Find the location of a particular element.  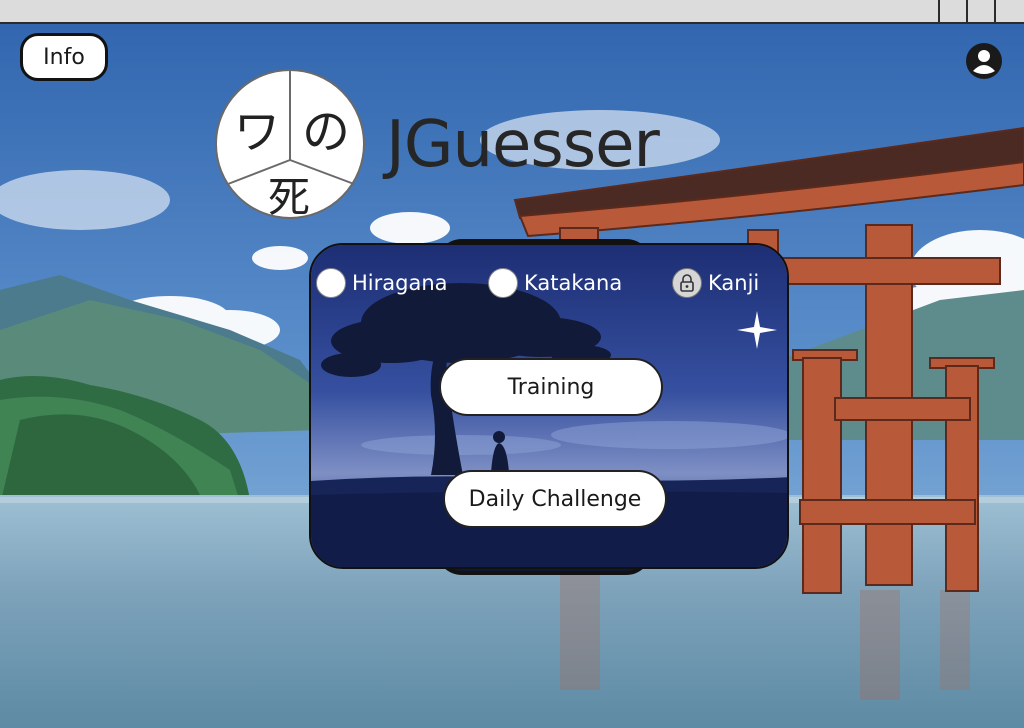

daily-challenge-button: Daily Challenge is located at coordinates (555, 499).